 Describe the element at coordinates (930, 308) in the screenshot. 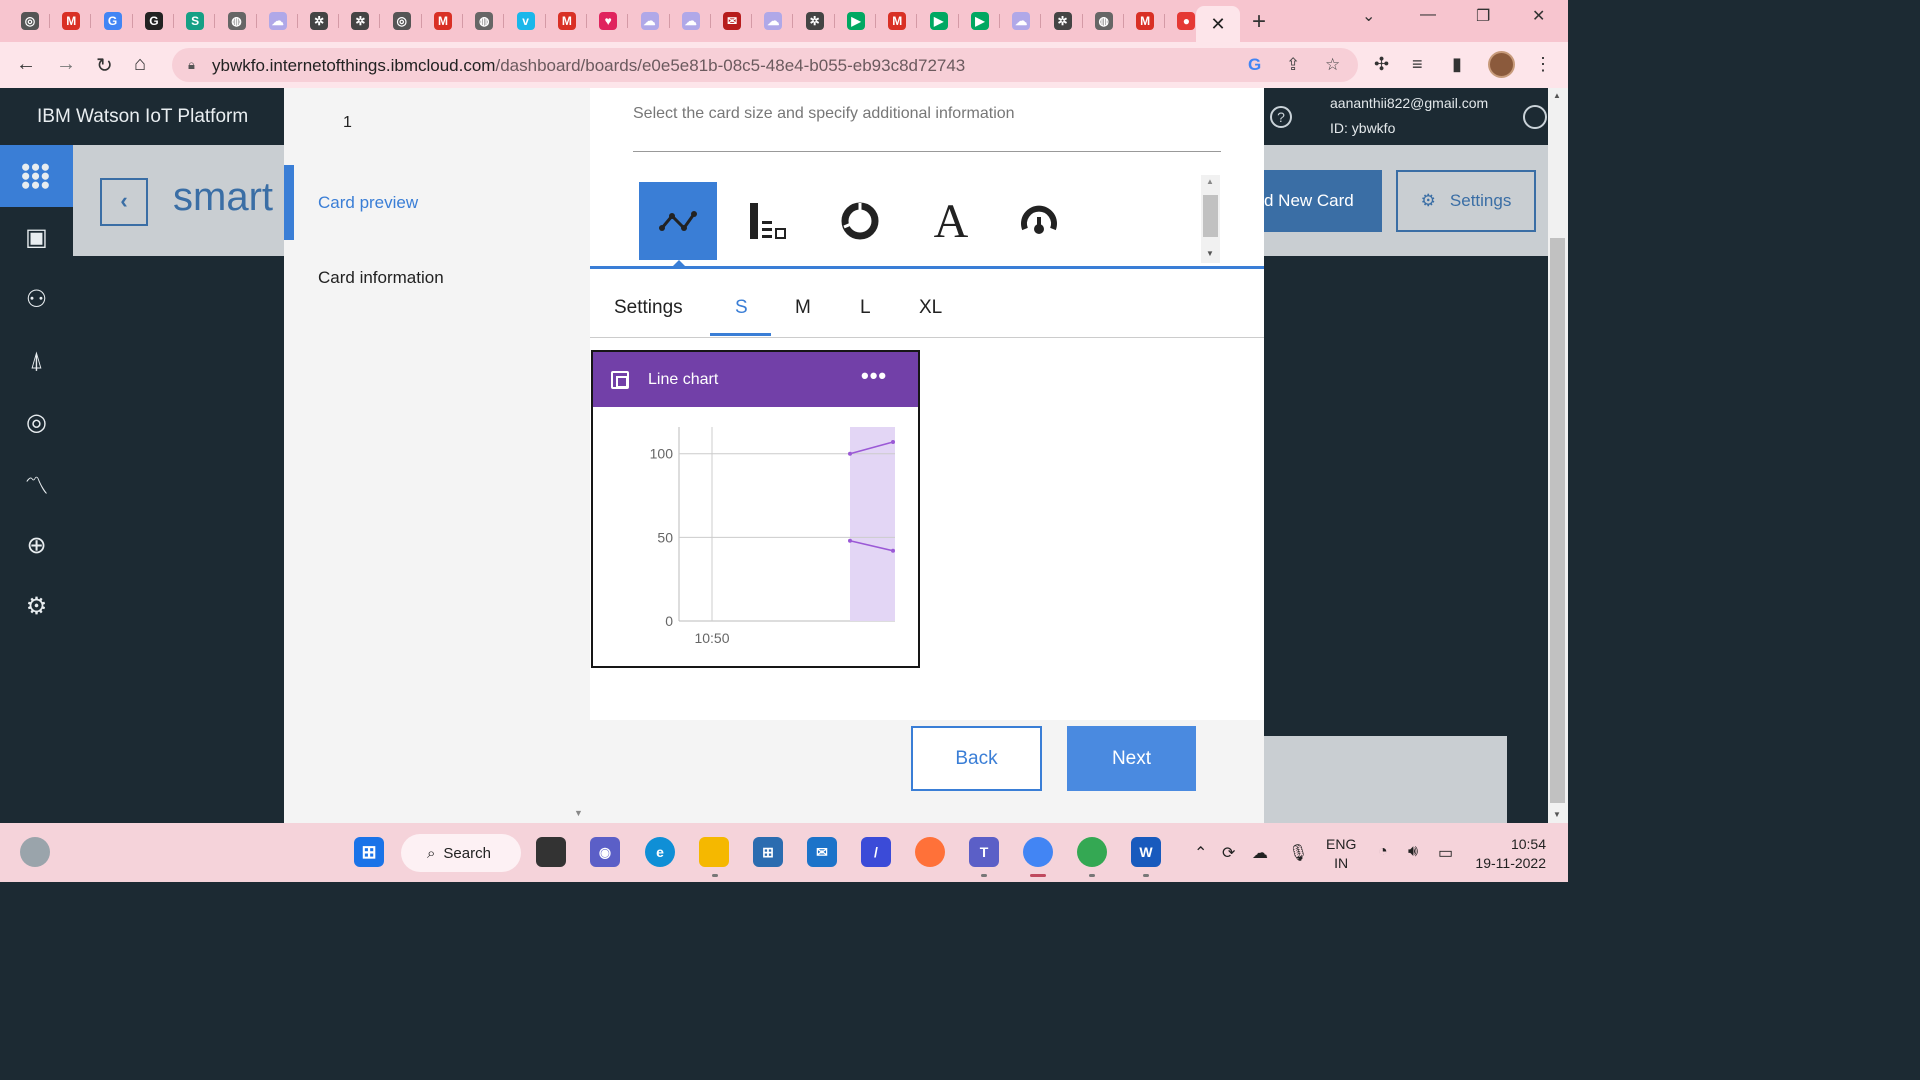

I see `tab-size-xl: XL` at that location.